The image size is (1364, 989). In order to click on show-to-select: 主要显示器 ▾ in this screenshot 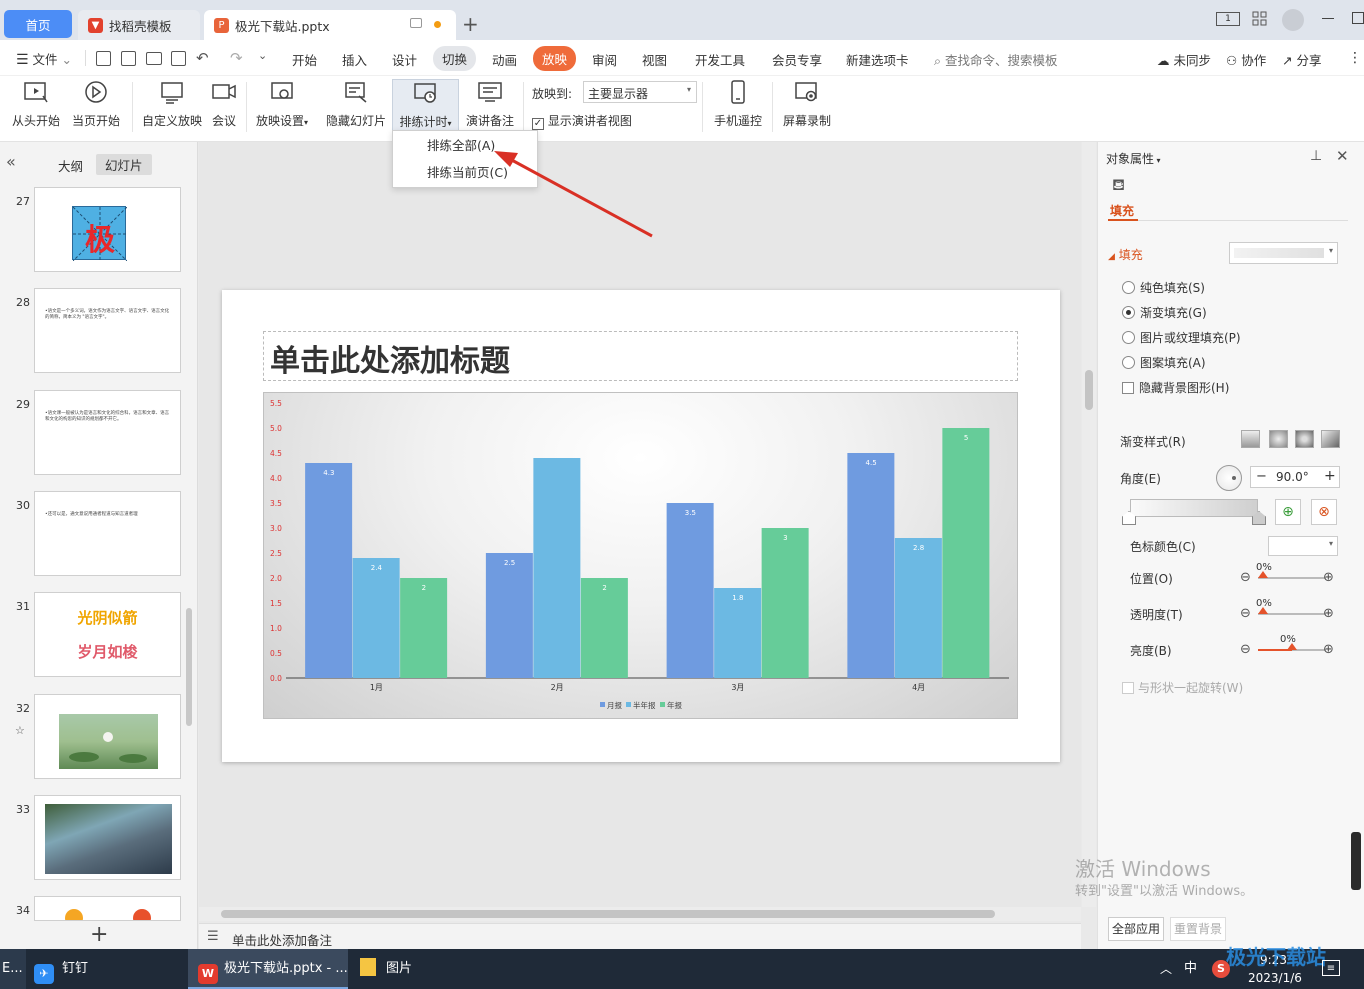, I will do `click(640, 92)`.